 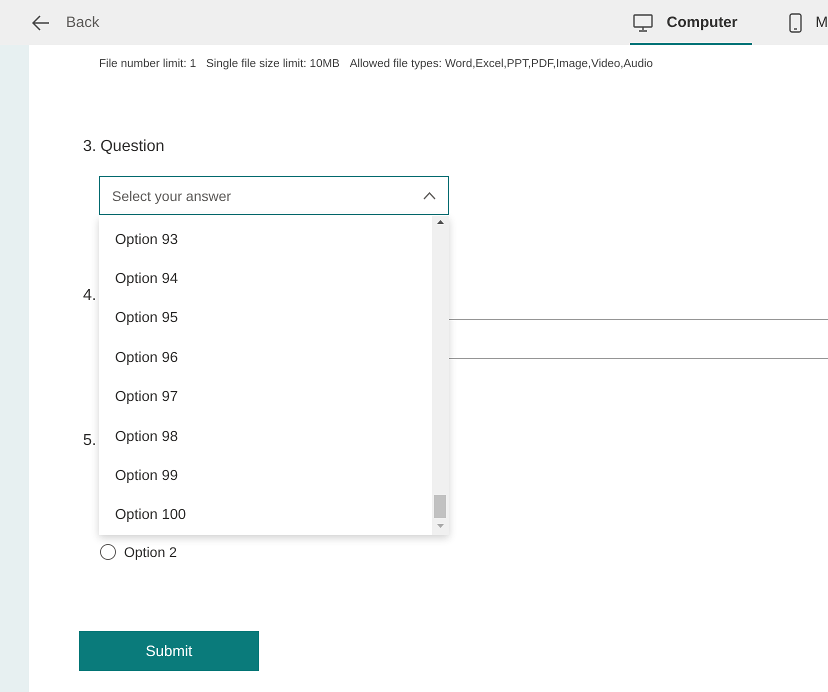 I want to click on option-item: Option 97, so click(x=265, y=397).